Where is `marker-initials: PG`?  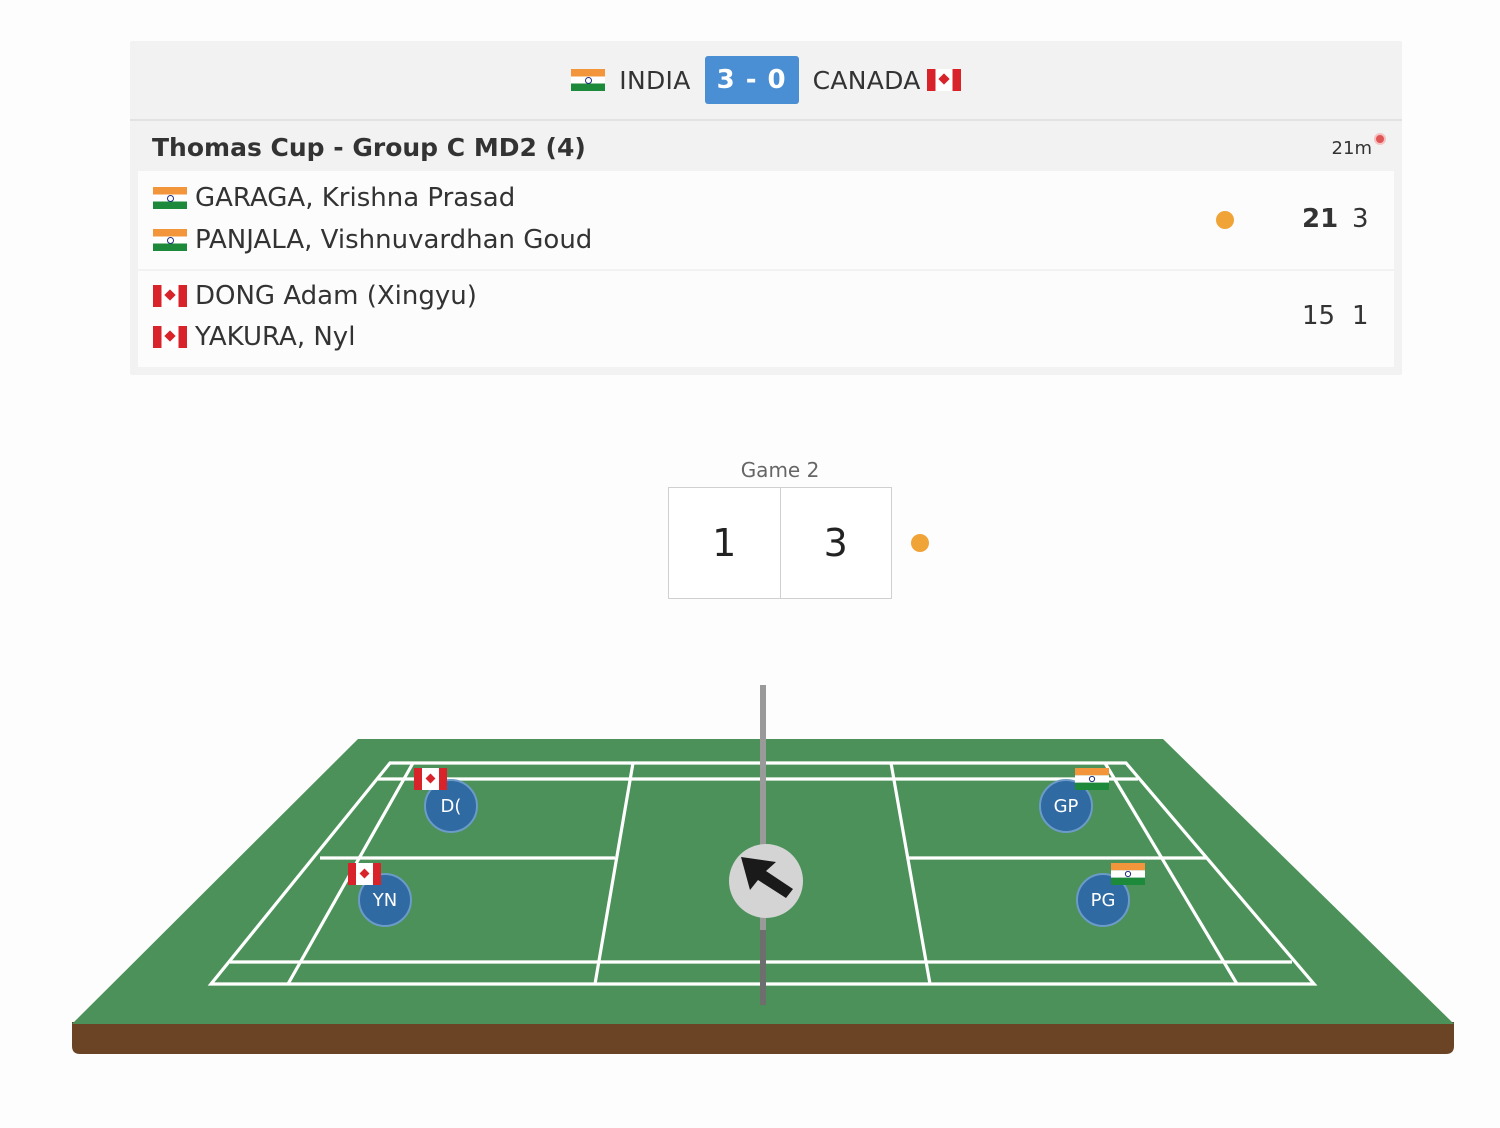 marker-initials: PG is located at coordinates (1103, 900).